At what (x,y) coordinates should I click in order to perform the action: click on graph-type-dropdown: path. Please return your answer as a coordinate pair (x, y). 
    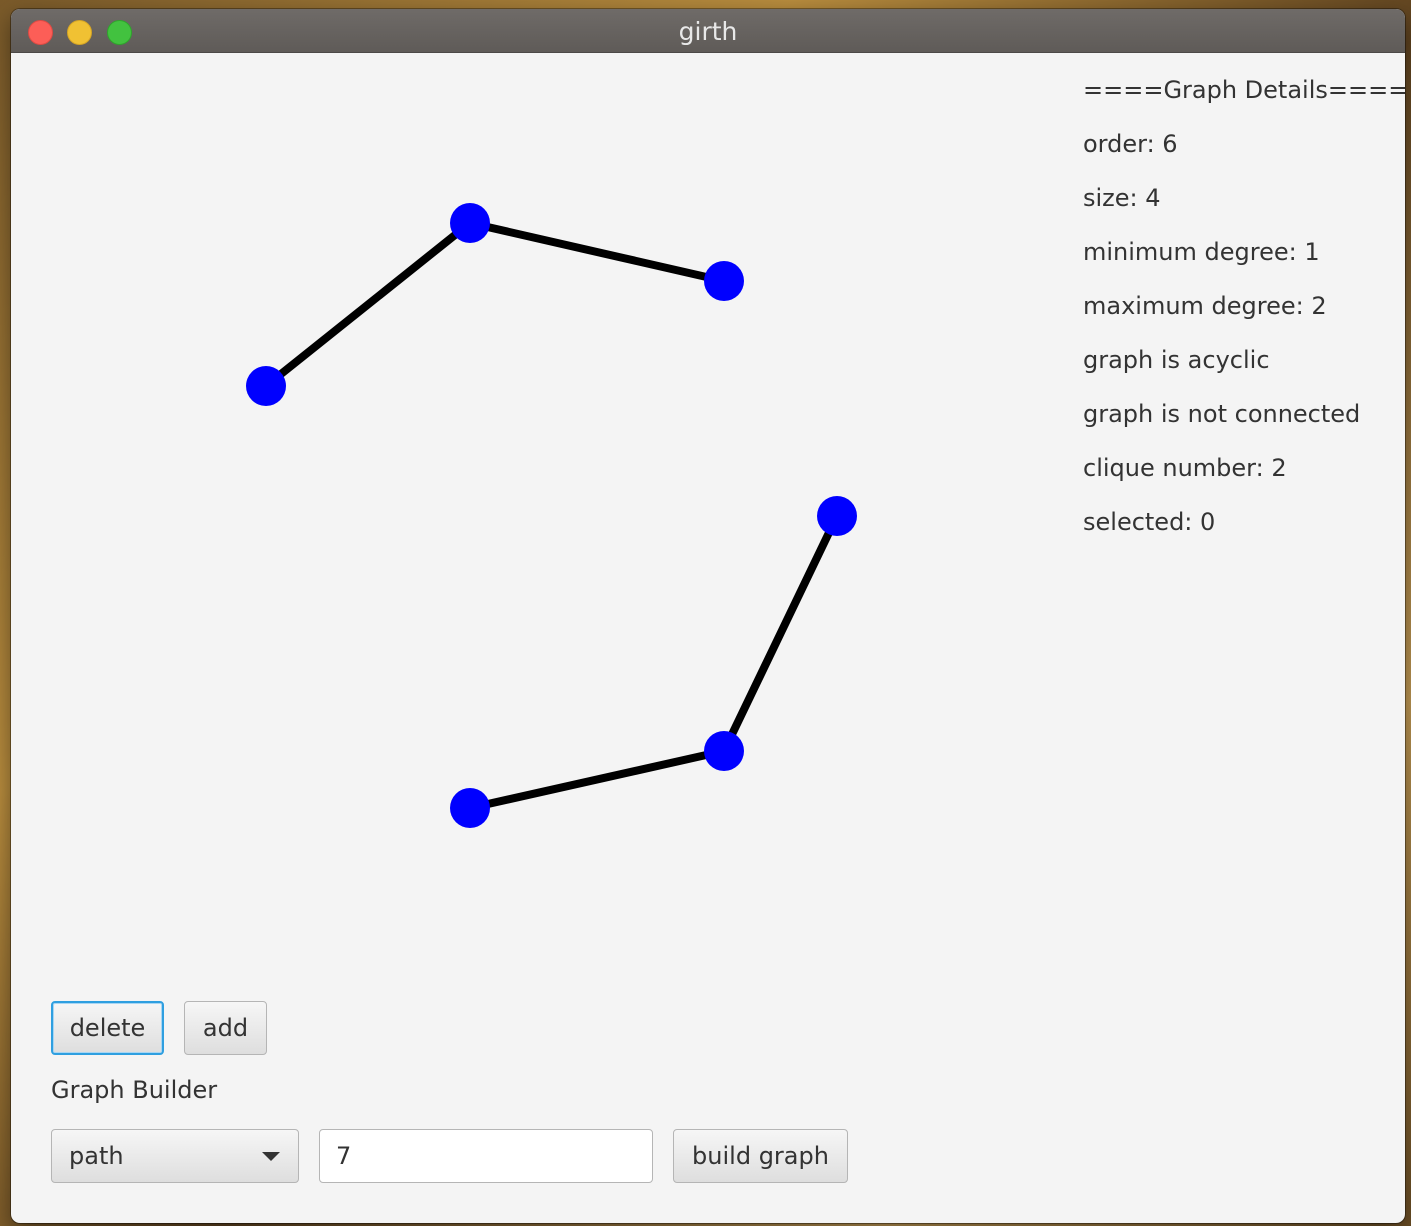
    Looking at the image, I should click on (175, 1156).